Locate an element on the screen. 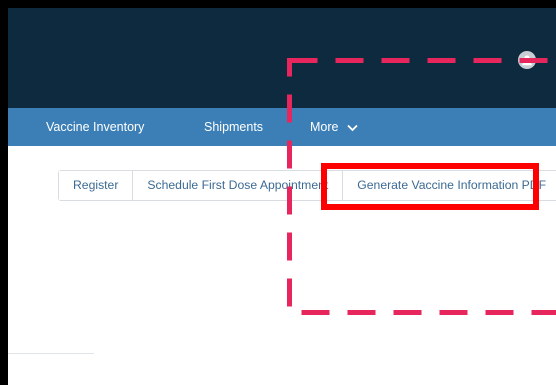  nav-item-label: More is located at coordinates (324, 127).